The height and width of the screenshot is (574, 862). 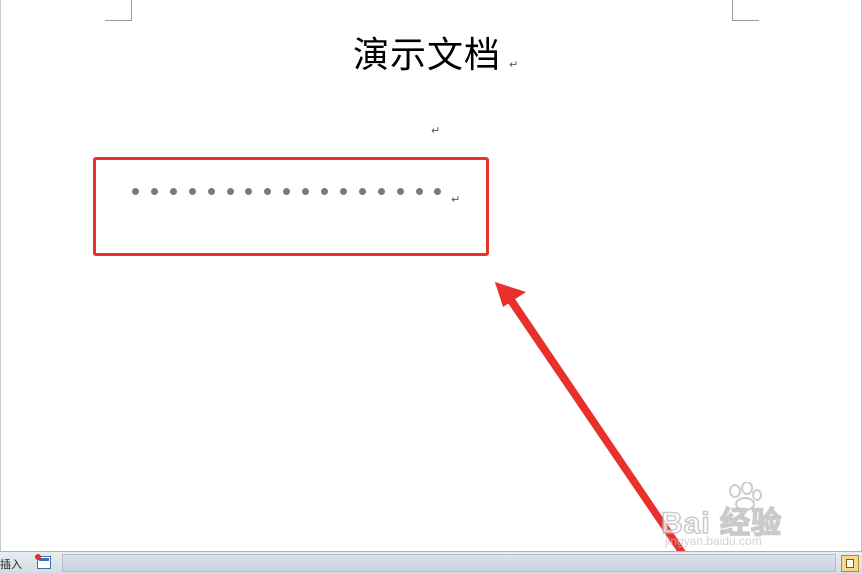 I want to click on baidu-watermark: Bai 经验 jingyan.baidu.com, so click(x=757, y=517).